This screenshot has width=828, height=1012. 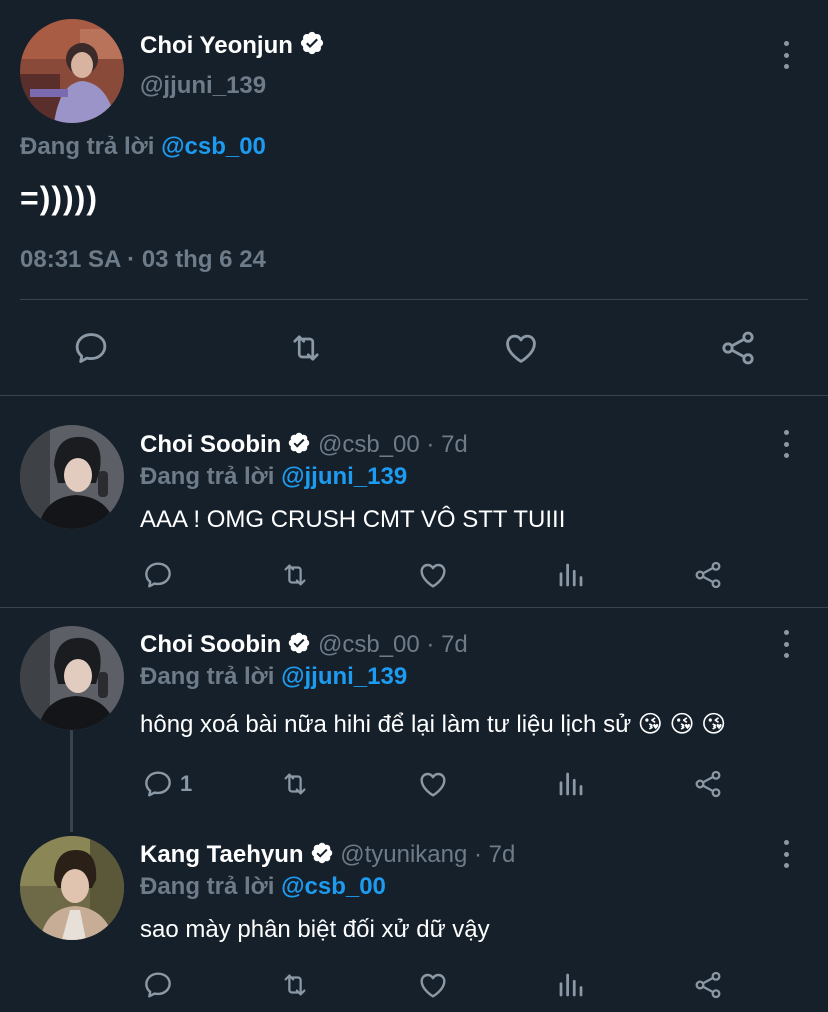 What do you see at coordinates (186, 783) in the screenshot?
I see `reply-count: 1` at bounding box center [186, 783].